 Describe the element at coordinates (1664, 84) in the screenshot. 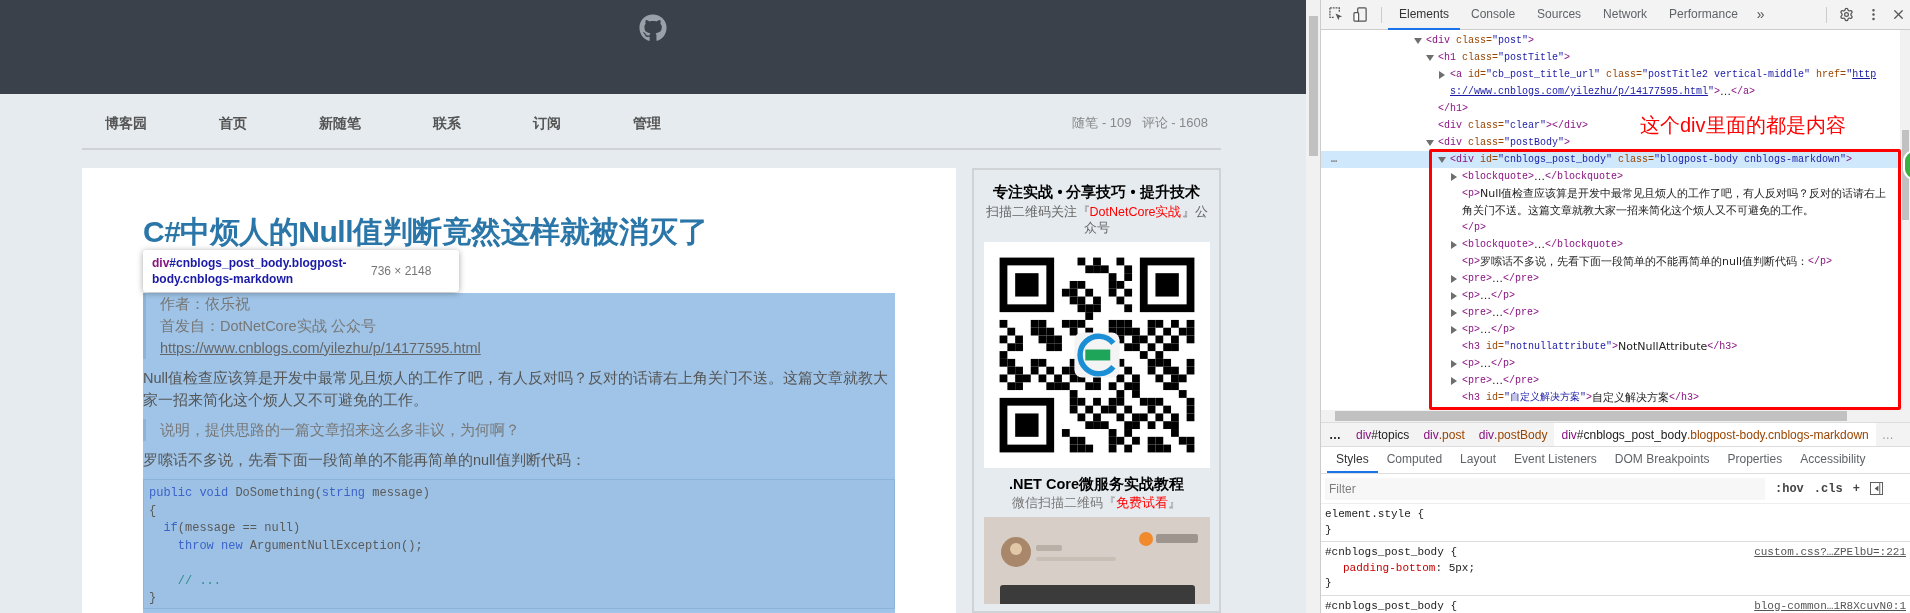

I see `dom-node-markup: <a id="cb_post_title_url" class="postTitle2 vertical-middle" href="https://www.cnblogs.com/yilezhu/p/14177595.html">…</a>` at that location.